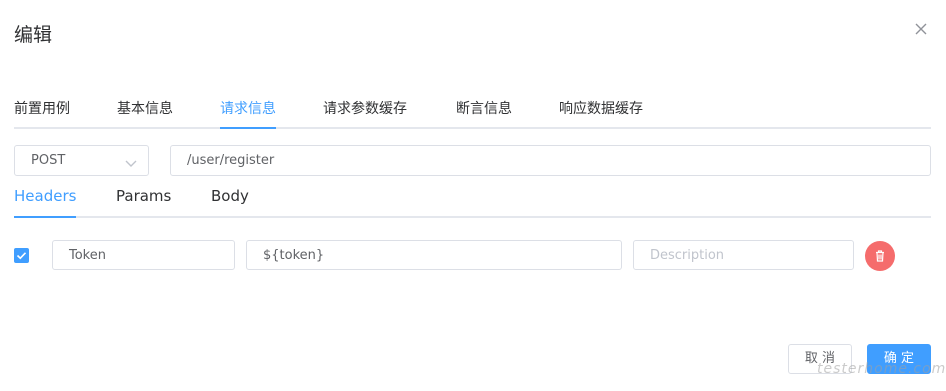 The image size is (946, 391). I want to click on main-tabs: 前置用例 基本信息 请求信息 请求参数缓存 断言信息 响应数据缓存, so click(472, 113).